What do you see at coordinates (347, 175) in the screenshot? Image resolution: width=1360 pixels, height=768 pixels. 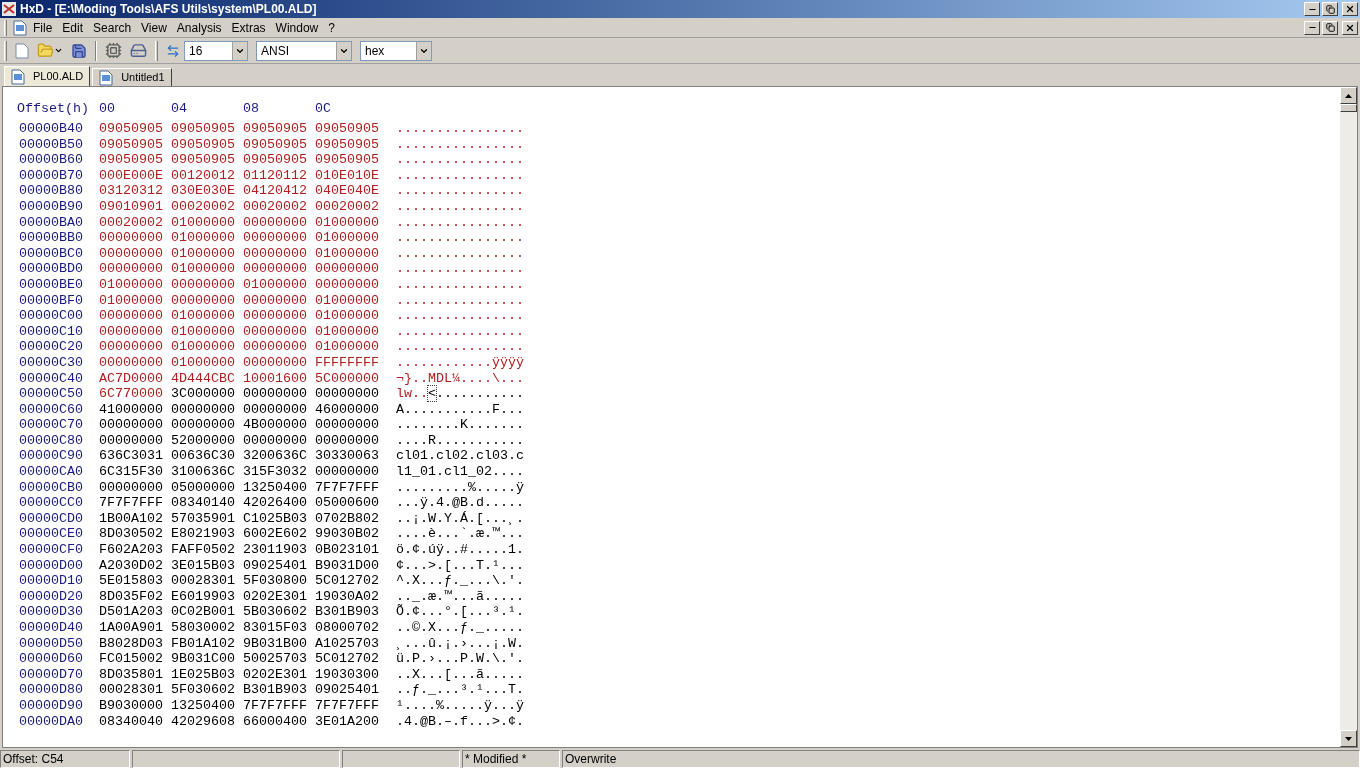 I see `hex-bytes: 010E010E` at bounding box center [347, 175].